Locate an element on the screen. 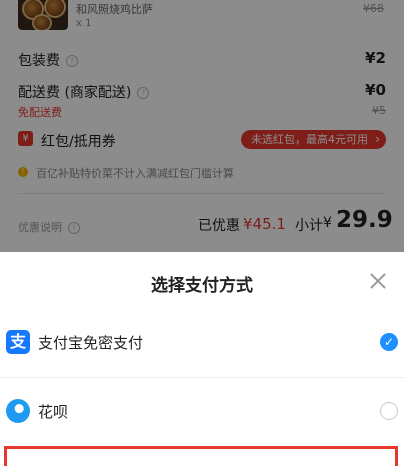 This screenshot has height=466, width=404. divider is located at coordinates (202, 377).